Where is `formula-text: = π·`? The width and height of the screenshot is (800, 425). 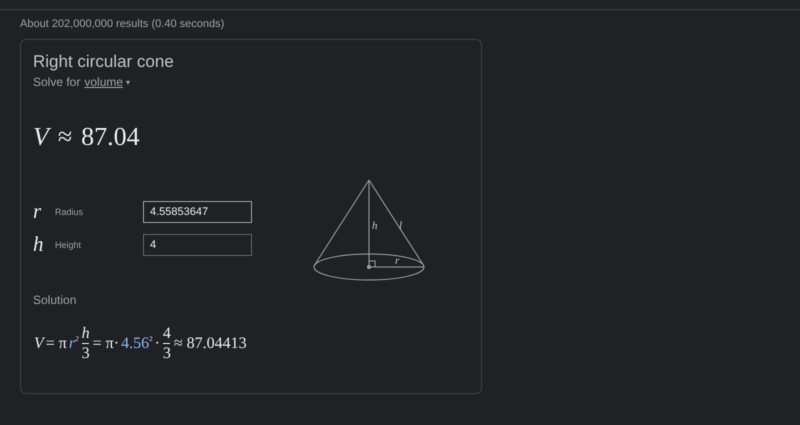 formula-text: = π· is located at coordinates (106, 343).